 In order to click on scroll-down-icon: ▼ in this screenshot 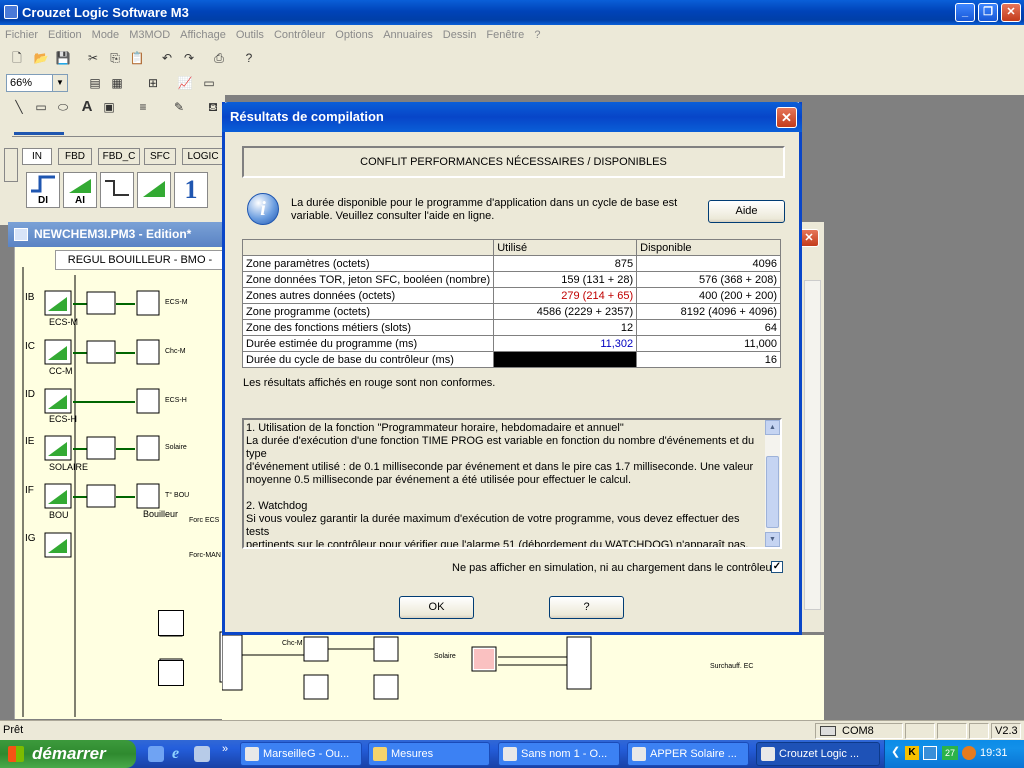, I will do `click(772, 539)`.